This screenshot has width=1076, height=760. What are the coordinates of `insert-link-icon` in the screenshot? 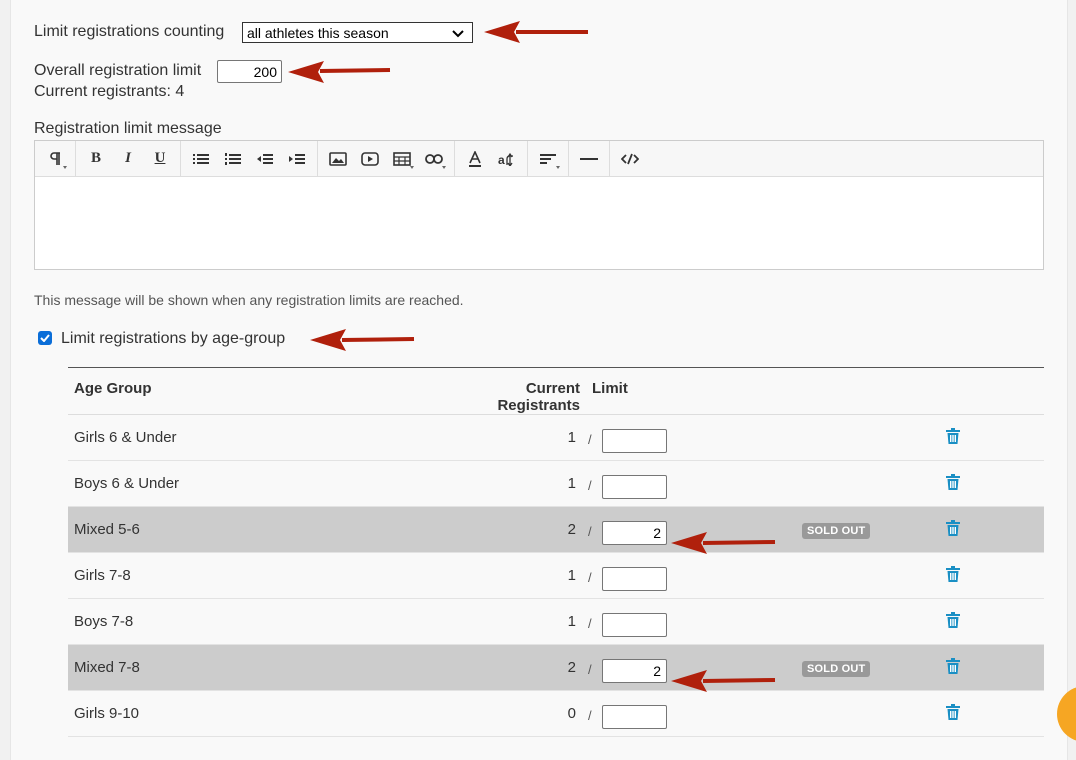 It's located at (434, 159).